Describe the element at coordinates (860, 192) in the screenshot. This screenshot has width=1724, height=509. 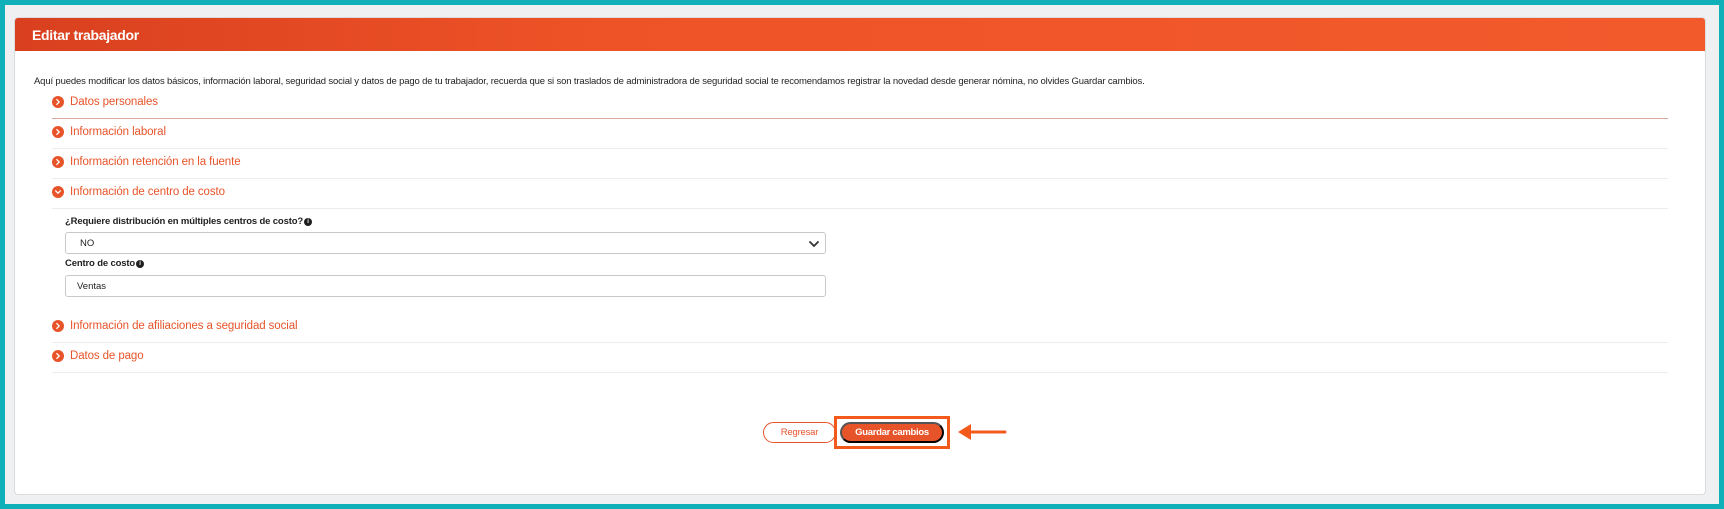
I see `section-centro-de-costo: Información de centro de costo` at that location.